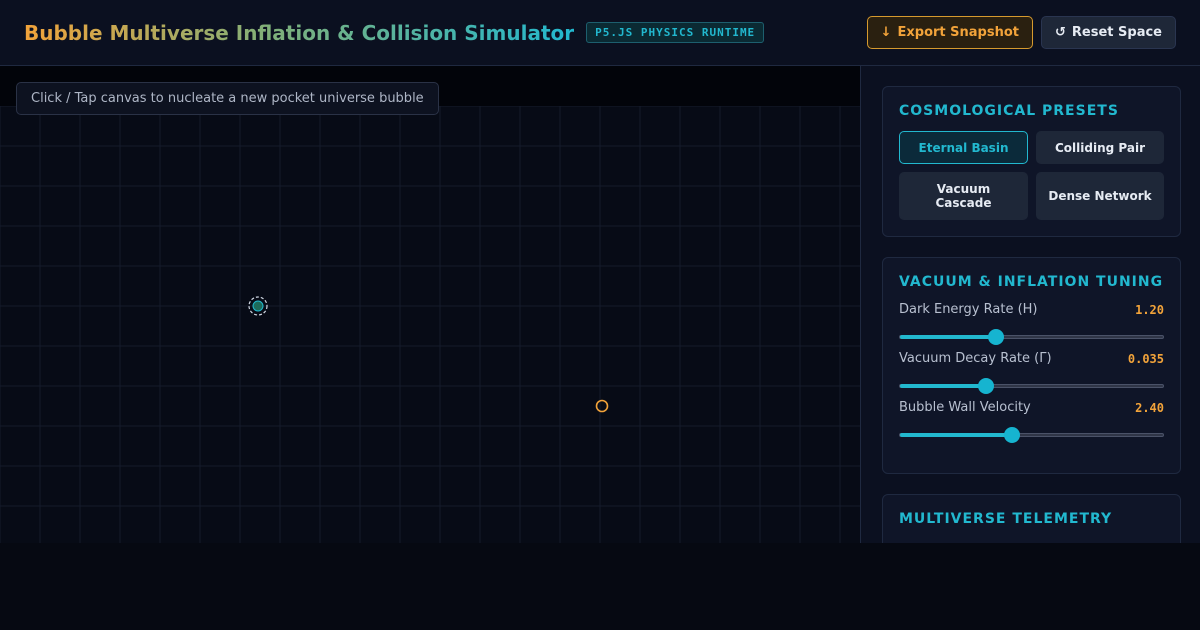  I want to click on bubble-layer, so click(428, 354).